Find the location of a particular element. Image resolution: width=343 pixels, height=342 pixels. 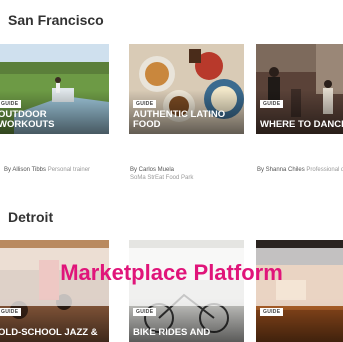

card-byline: By Carlos Muela SoMa StrEat Food Park is located at coordinates (161, 174).